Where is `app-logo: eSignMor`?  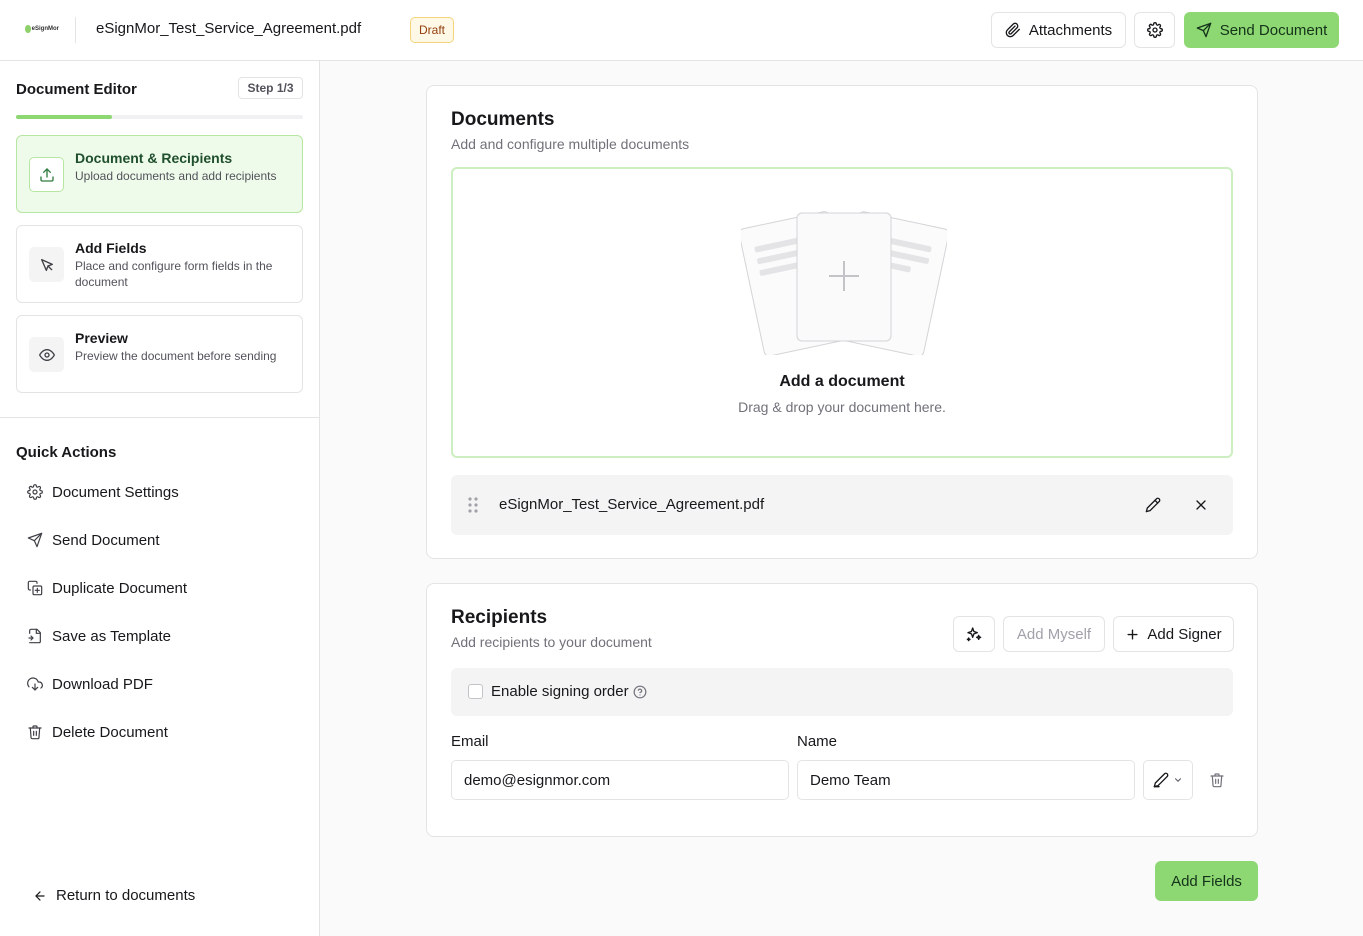 app-logo: eSignMor is located at coordinates (42, 29).